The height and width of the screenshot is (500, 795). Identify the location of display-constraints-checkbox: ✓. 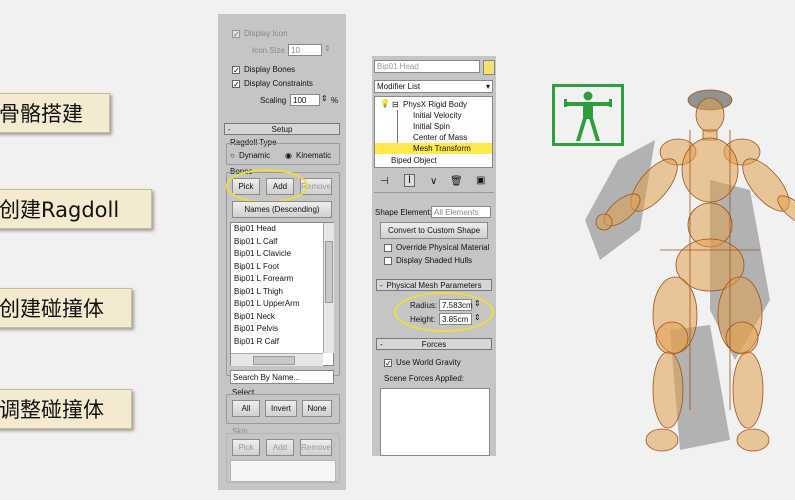
(236, 84).